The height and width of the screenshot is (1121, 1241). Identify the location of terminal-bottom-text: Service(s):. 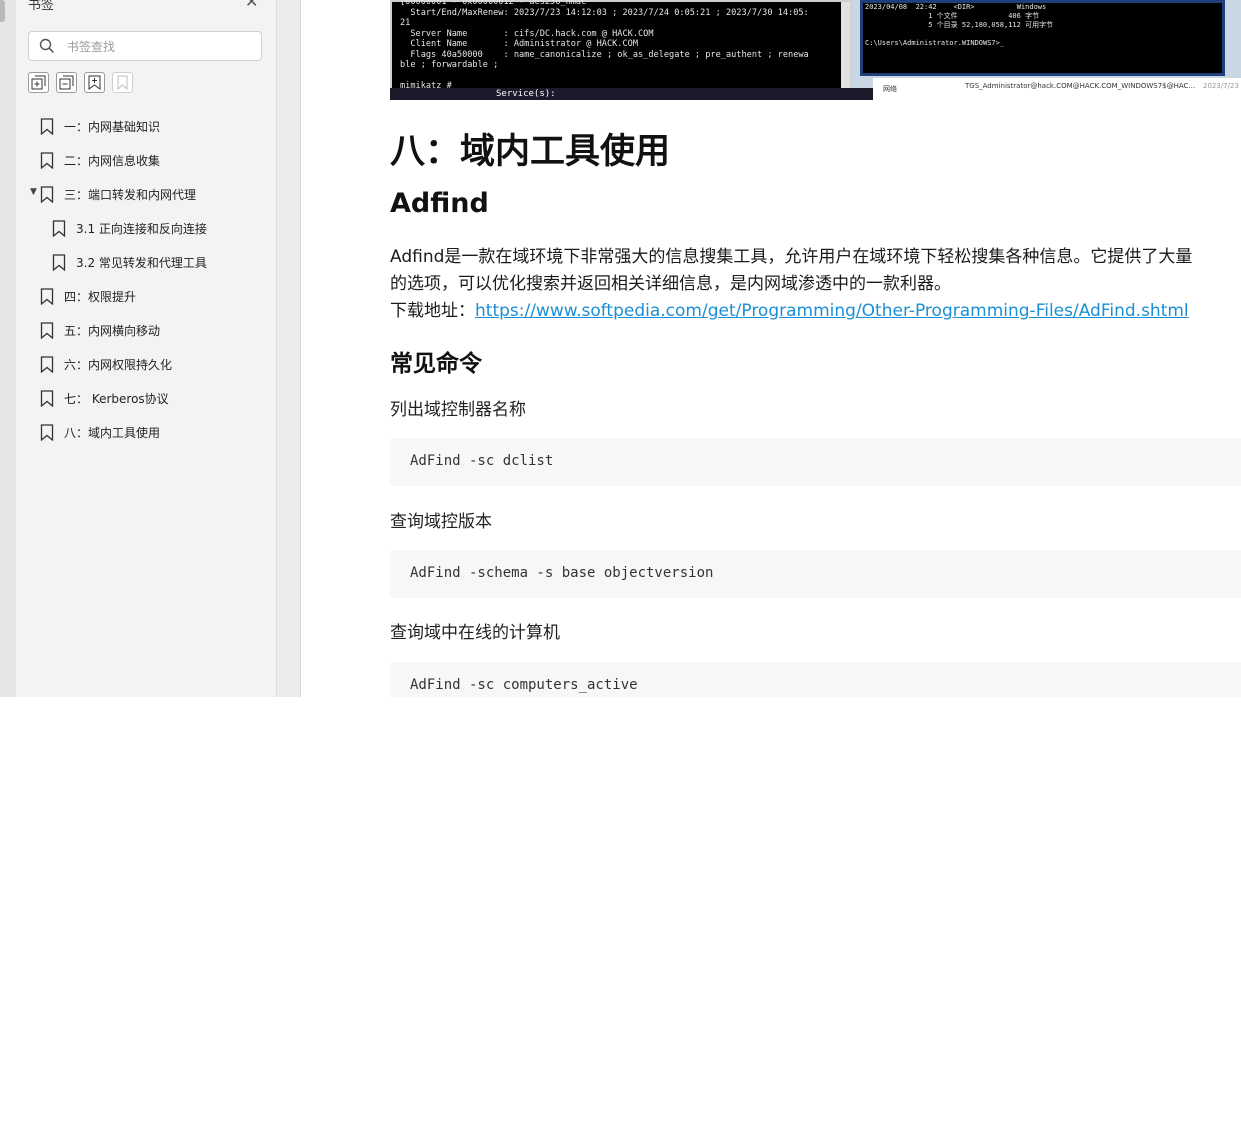
(526, 94).